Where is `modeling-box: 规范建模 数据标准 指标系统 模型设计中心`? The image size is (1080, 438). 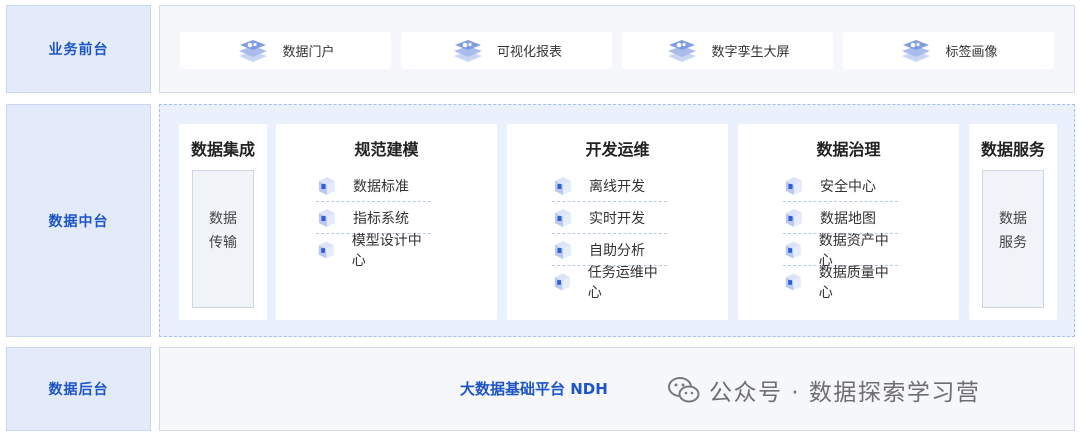
modeling-box: 规范建模 数据标准 指标系统 模型设计中心 is located at coordinates (386, 222).